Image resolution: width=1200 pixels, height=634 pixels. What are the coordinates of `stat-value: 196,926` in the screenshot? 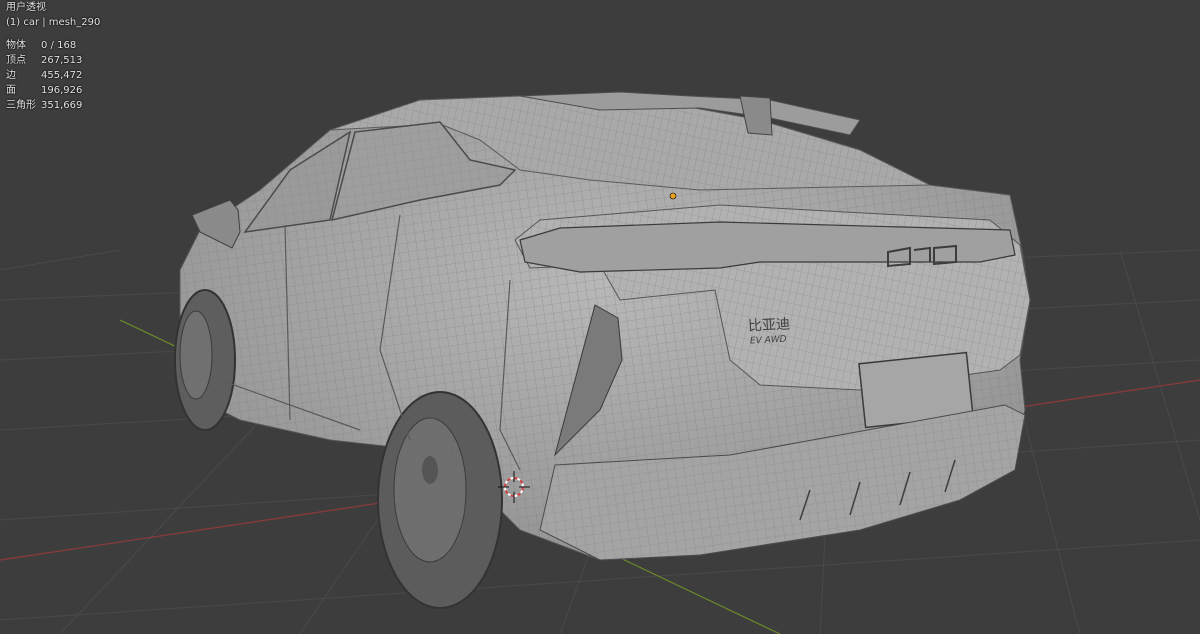 It's located at (62, 90).